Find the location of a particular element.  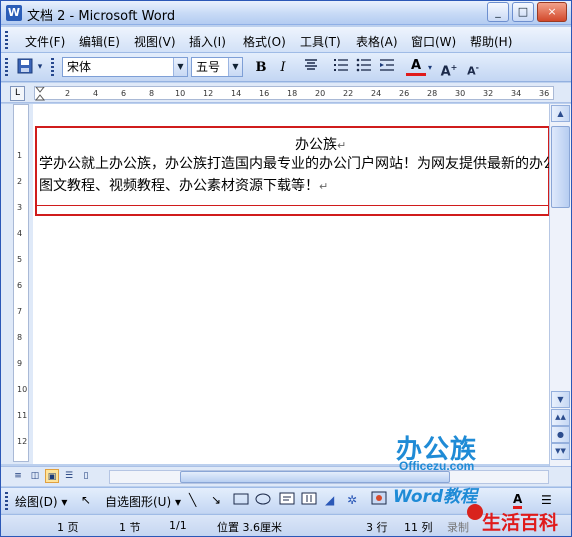

close-button: × is located at coordinates (552, 12).